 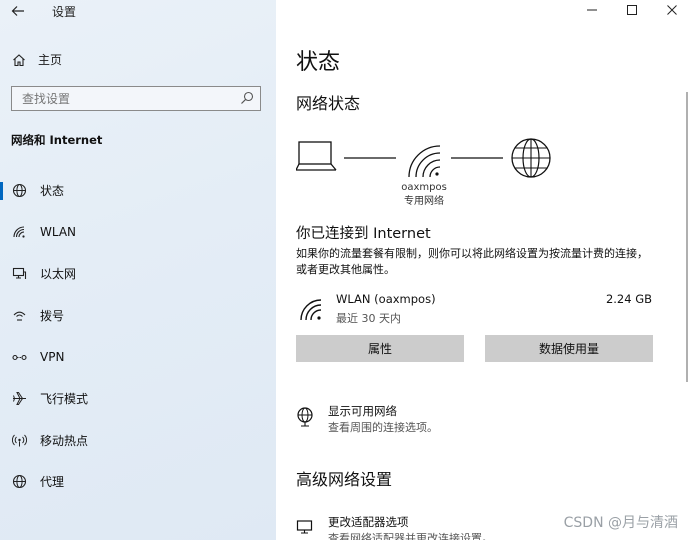 I want to click on app-title: 设置, so click(x=64, y=12).